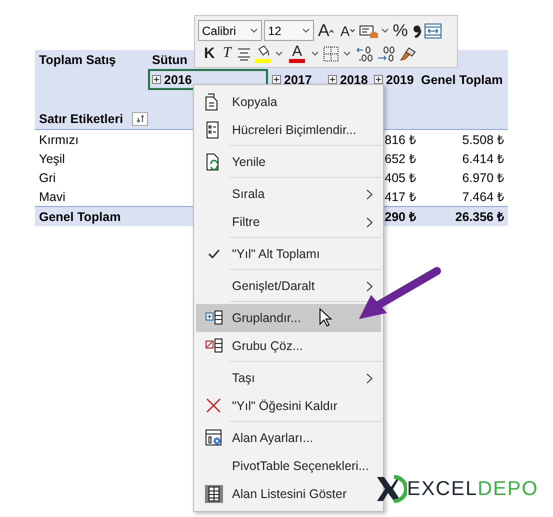  What do you see at coordinates (170, 59) in the screenshot?
I see `column-label: Sütun` at bounding box center [170, 59].